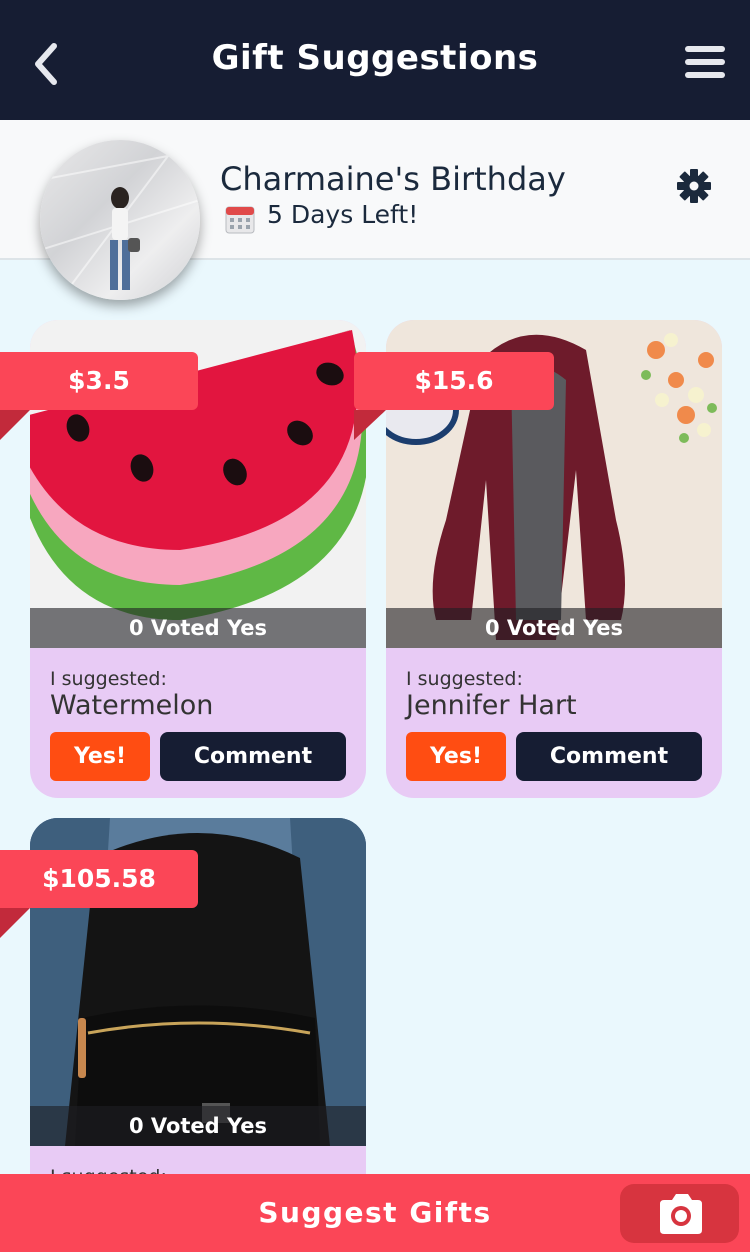  What do you see at coordinates (491, 705) in the screenshot?
I see `gift-name: Jennifer Hart` at bounding box center [491, 705].